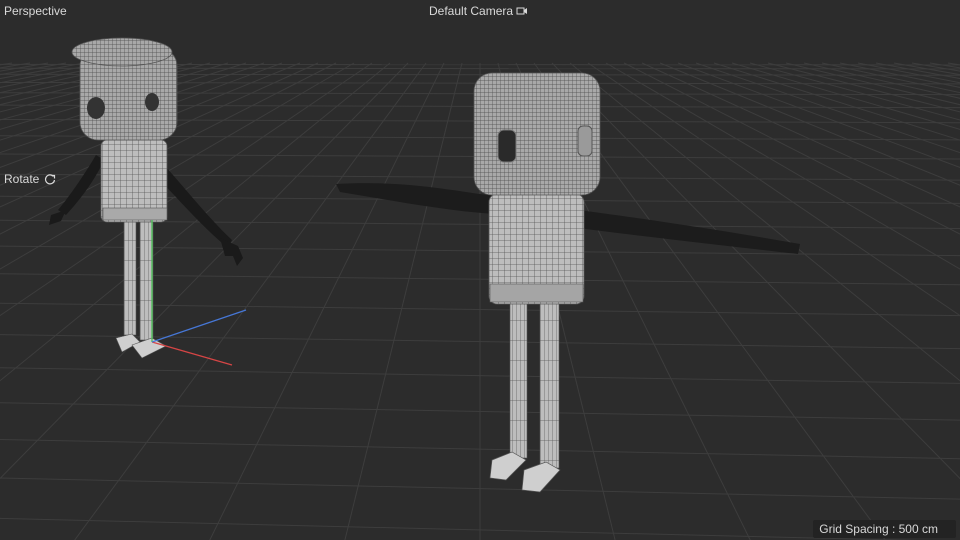  Describe the element at coordinates (884, 529) in the screenshot. I see `grid-spacing-readout: Grid Spacing : 500 cm` at that location.